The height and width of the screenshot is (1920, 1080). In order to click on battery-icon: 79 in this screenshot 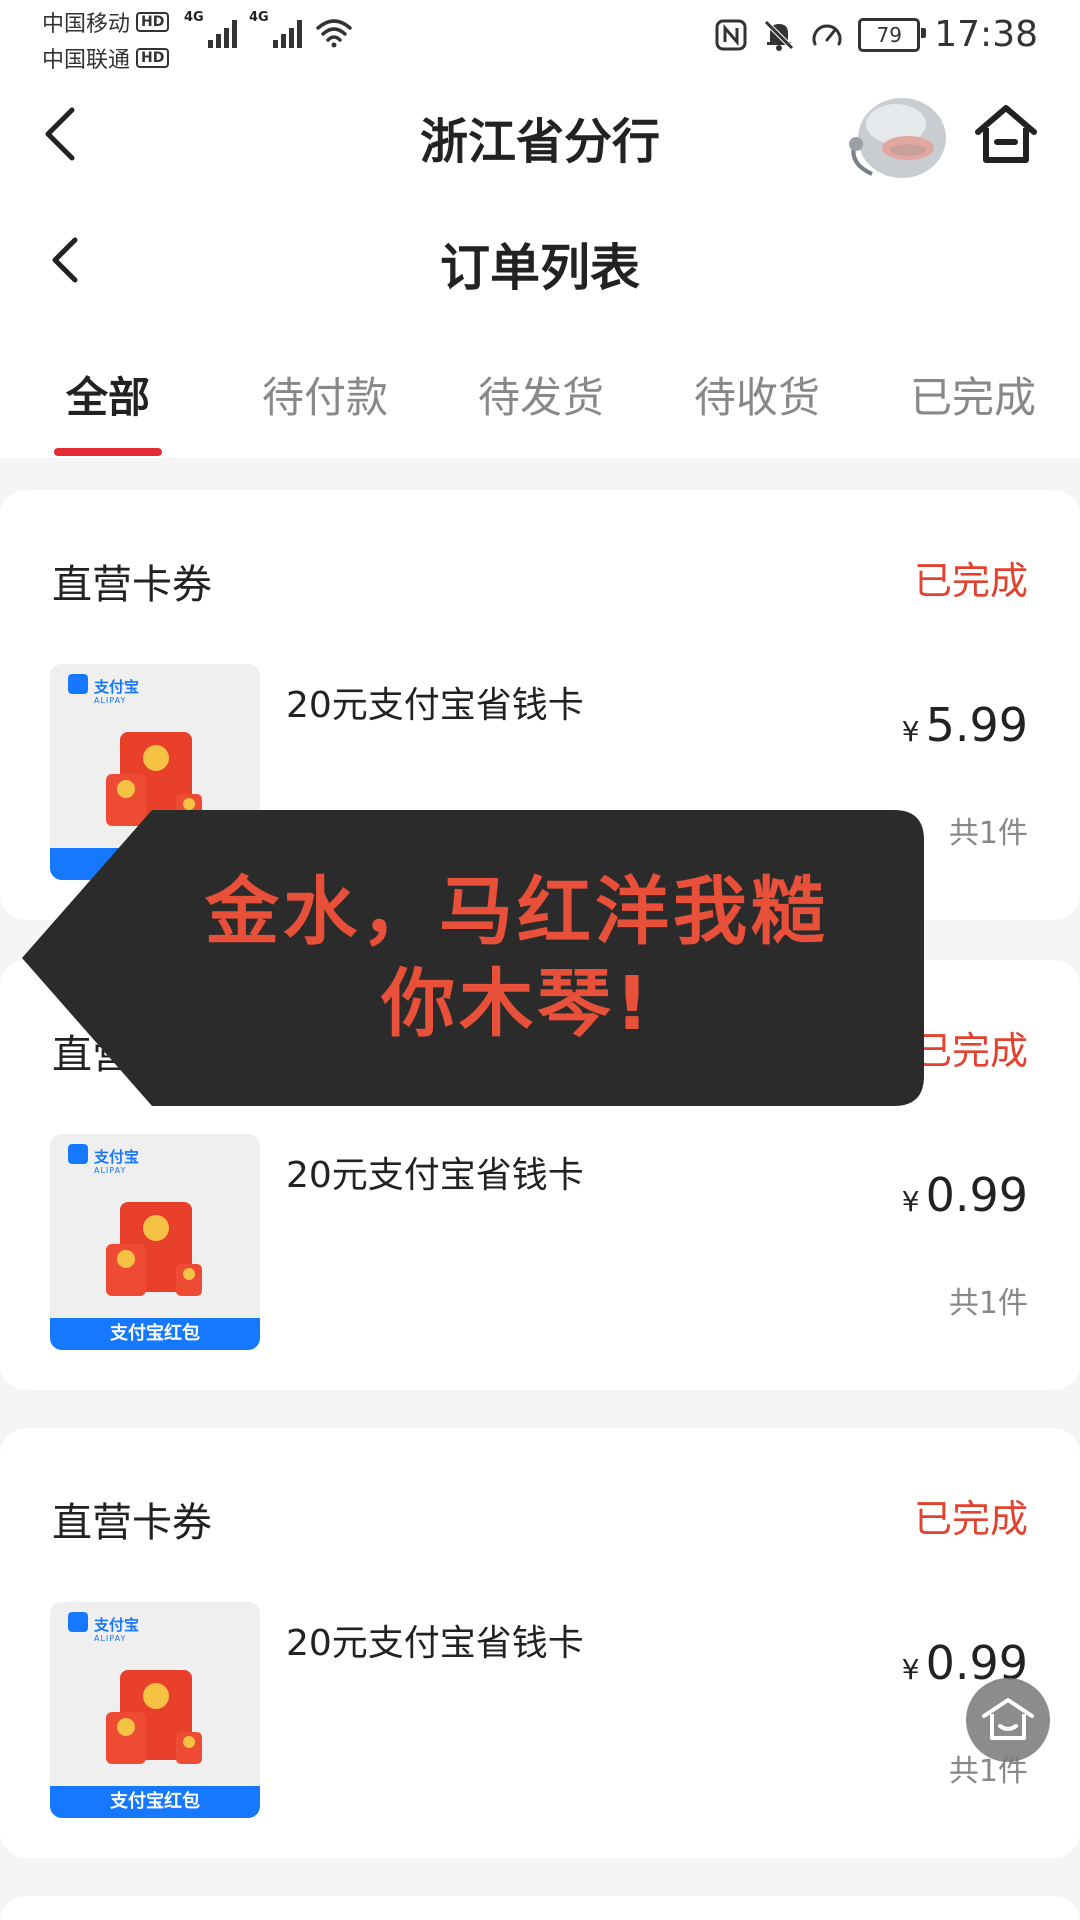, I will do `click(892, 34)`.